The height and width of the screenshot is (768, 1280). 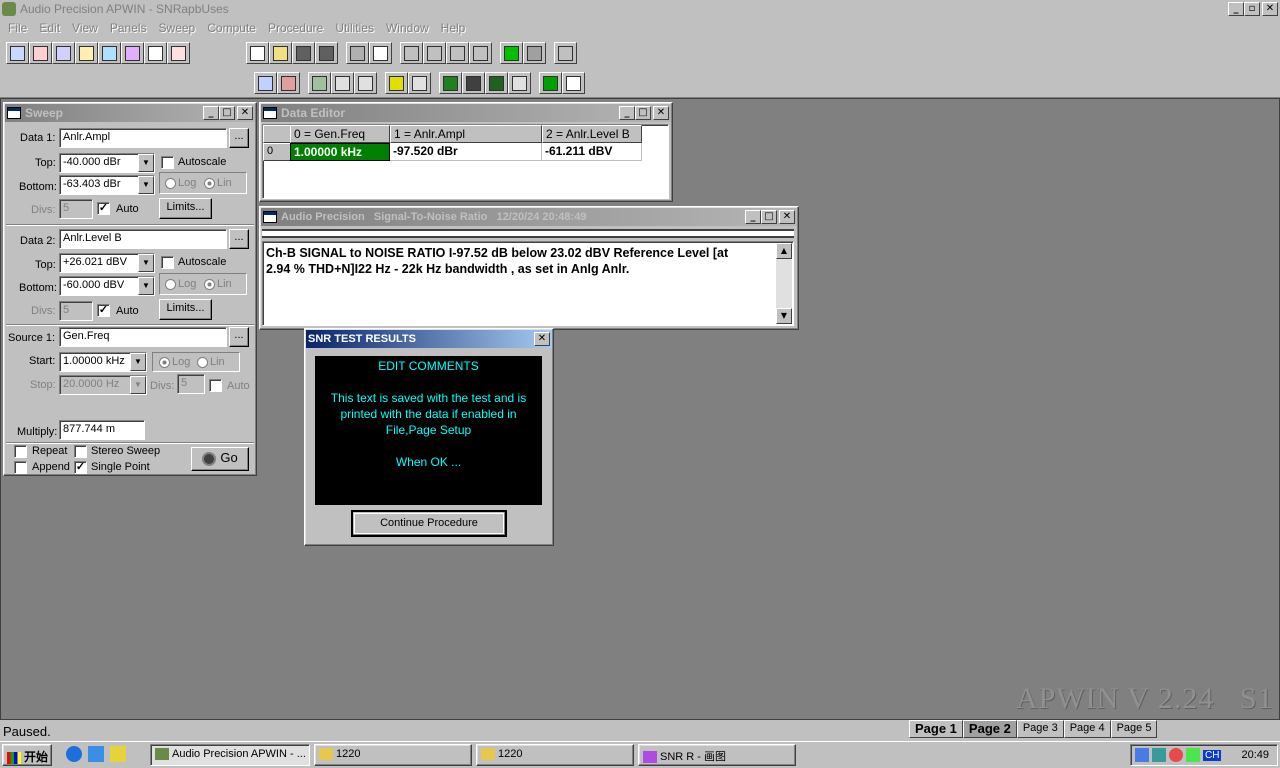 What do you see at coordinates (640, 9) in the screenshot?
I see `app-titlebar: Audio Precision APWIN - SNRapbUses _ ▫ ✕` at bounding box center [640, 9].